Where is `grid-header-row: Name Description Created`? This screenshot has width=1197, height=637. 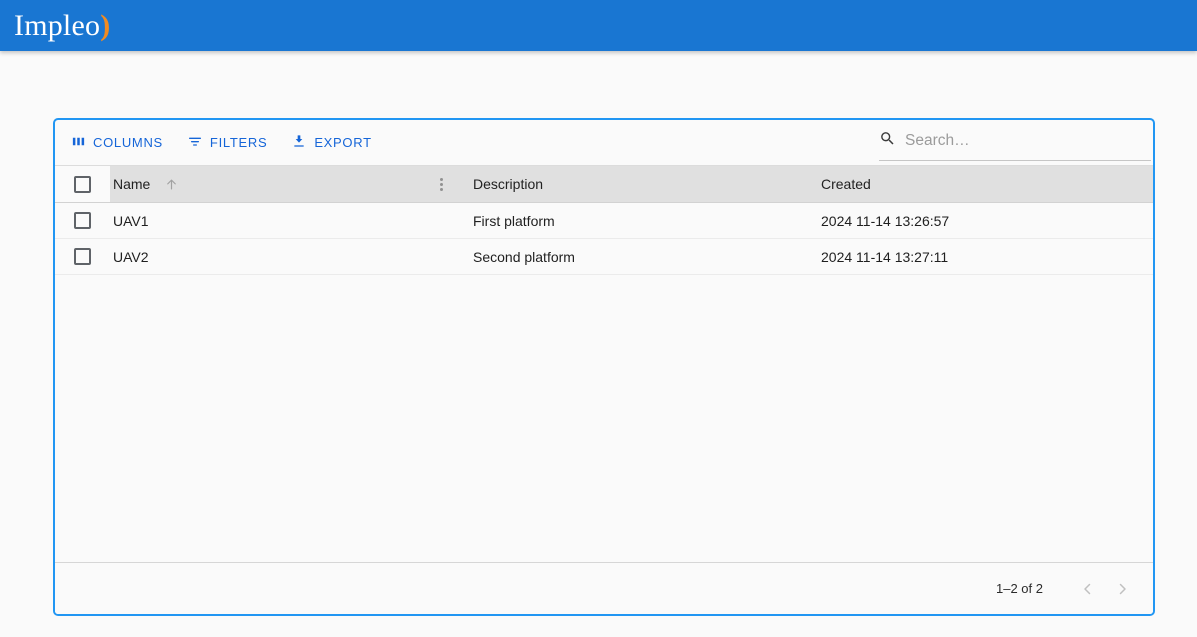
grid-header-row: Name Description Created is located at coordinates (604, 184).